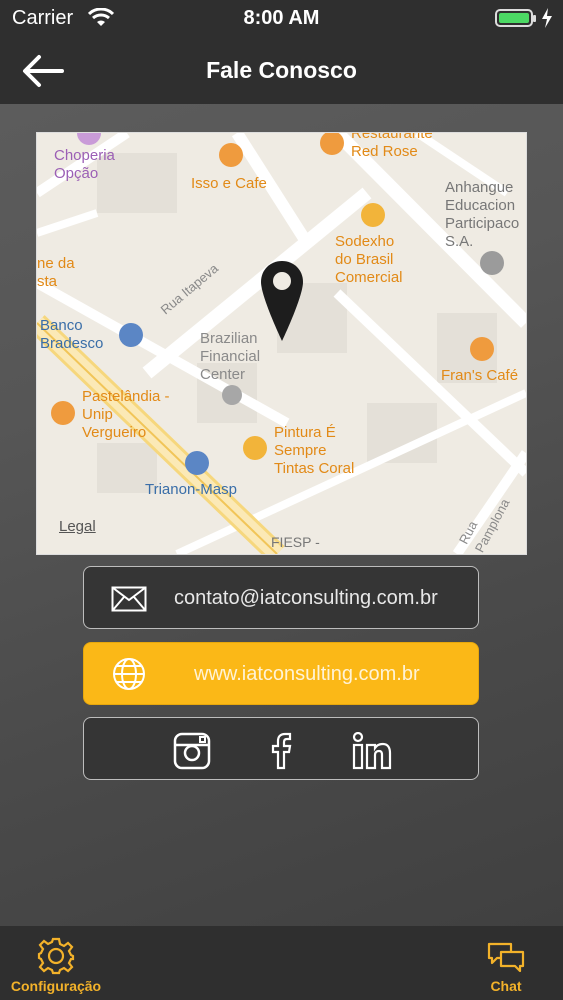 This screenshot has height=1000, width=563. Describe the element at coordinates (191, 489) in the screenshot. I see `map-label-trianon: Trianon-Masp` at that location.